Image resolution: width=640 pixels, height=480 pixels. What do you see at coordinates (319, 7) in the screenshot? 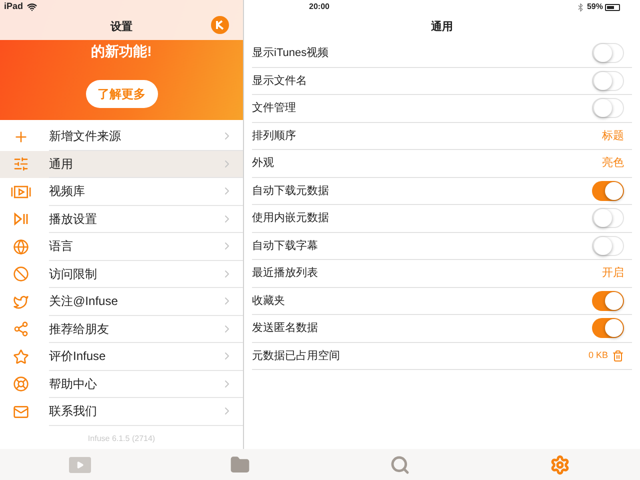
I see `time-text: 20:00` at bounding box center [319, 7].